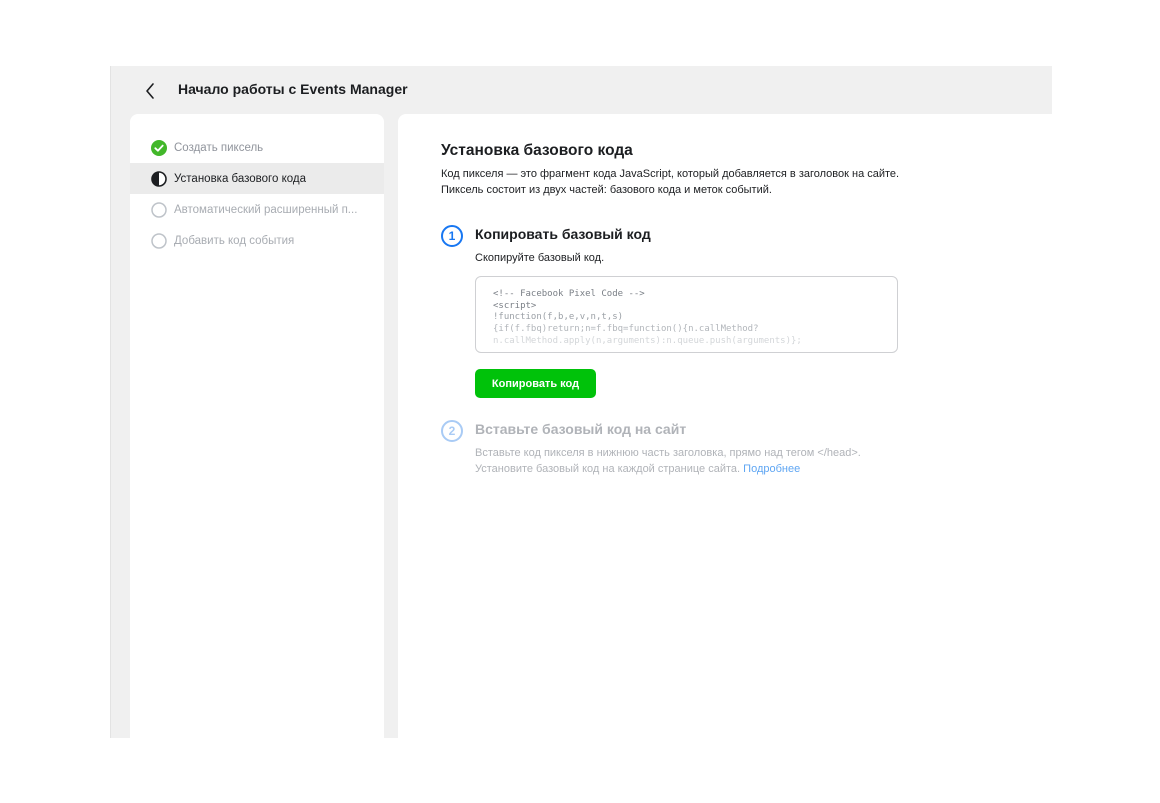 The width and height of the screenshot is (1160, 803). Describe the element at coordinates (452, 431) in the screenshot. I see `step-number-badge: 2` at that location.